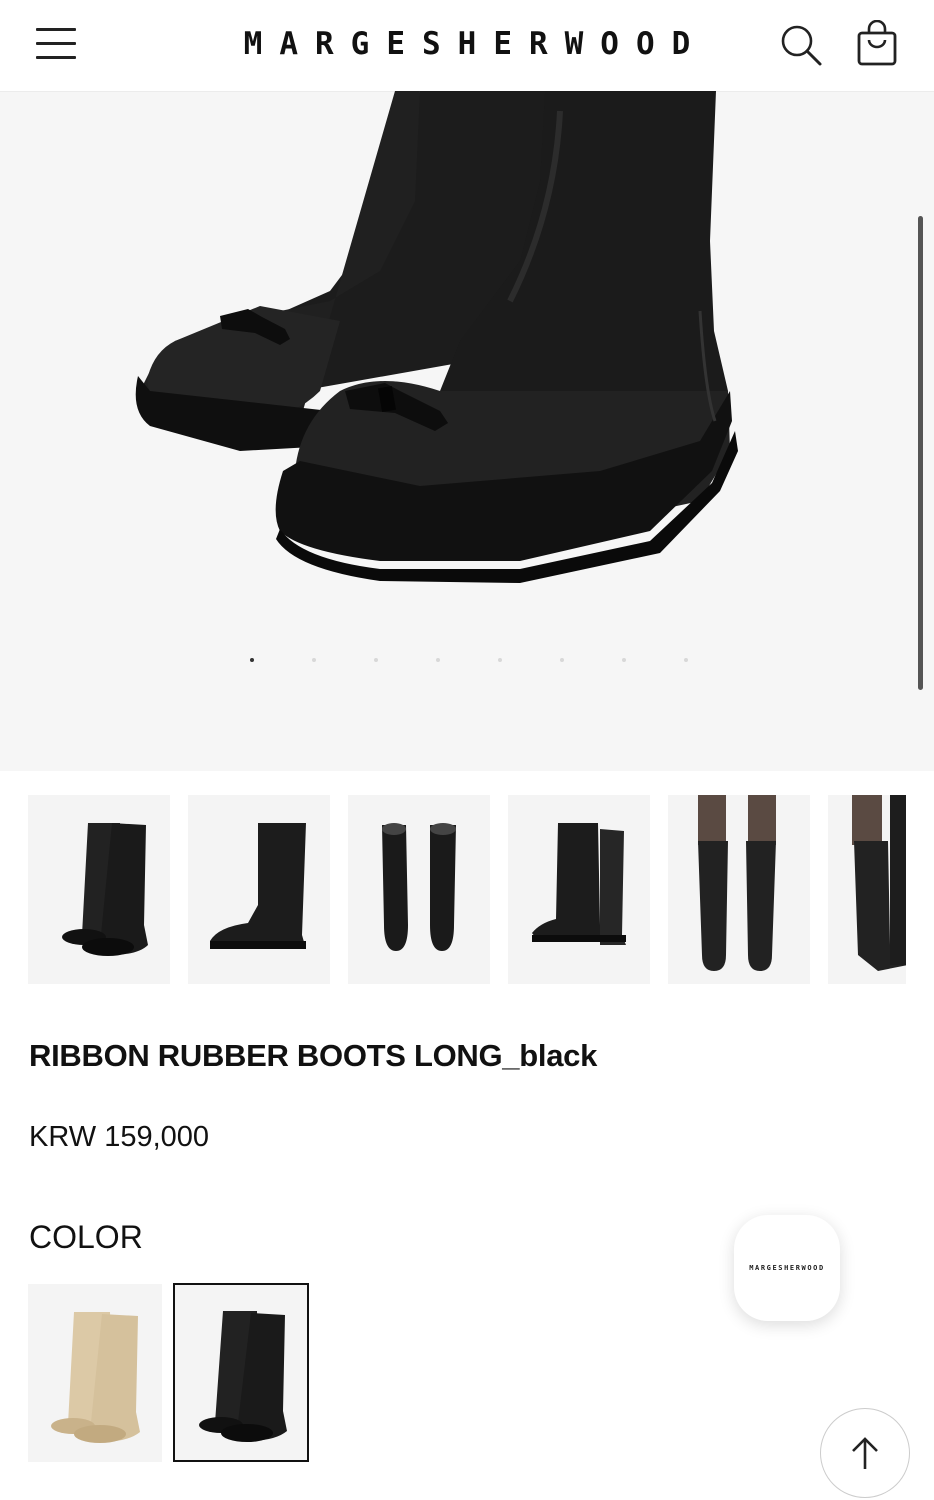  Describe the element at coordinates (419, 889) in the screenshot. I see `thumbnail-boots-top-view` at that location.